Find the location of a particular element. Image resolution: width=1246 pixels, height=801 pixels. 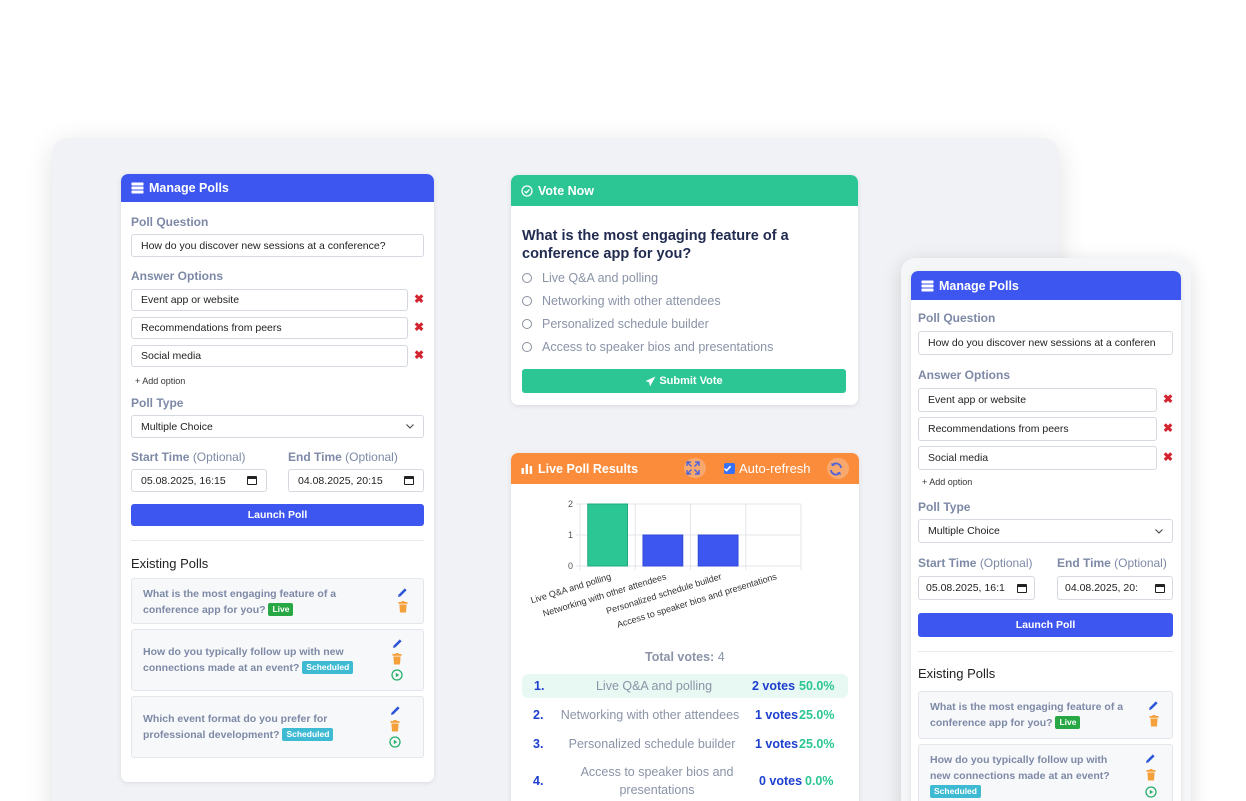

submit-vote-button: Submit Vote is located at coordinates (684, 381).